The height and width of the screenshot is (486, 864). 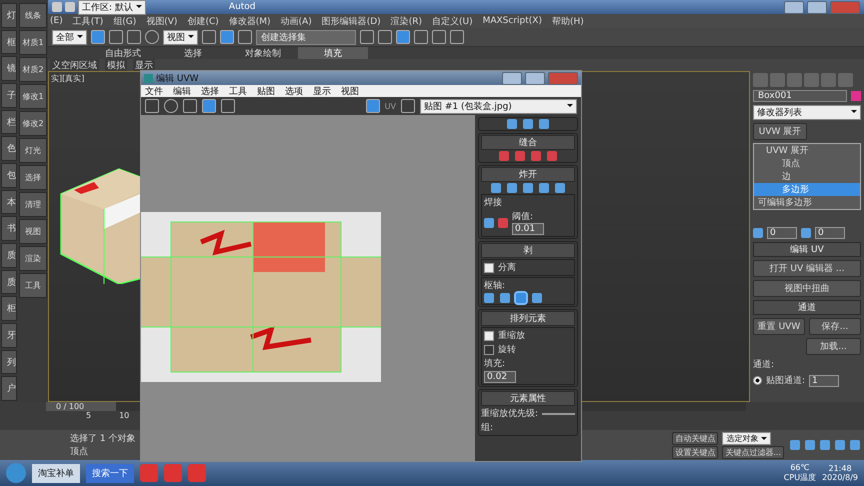 I want to click on rollout-header: 通道, so click(x=807, y=307).